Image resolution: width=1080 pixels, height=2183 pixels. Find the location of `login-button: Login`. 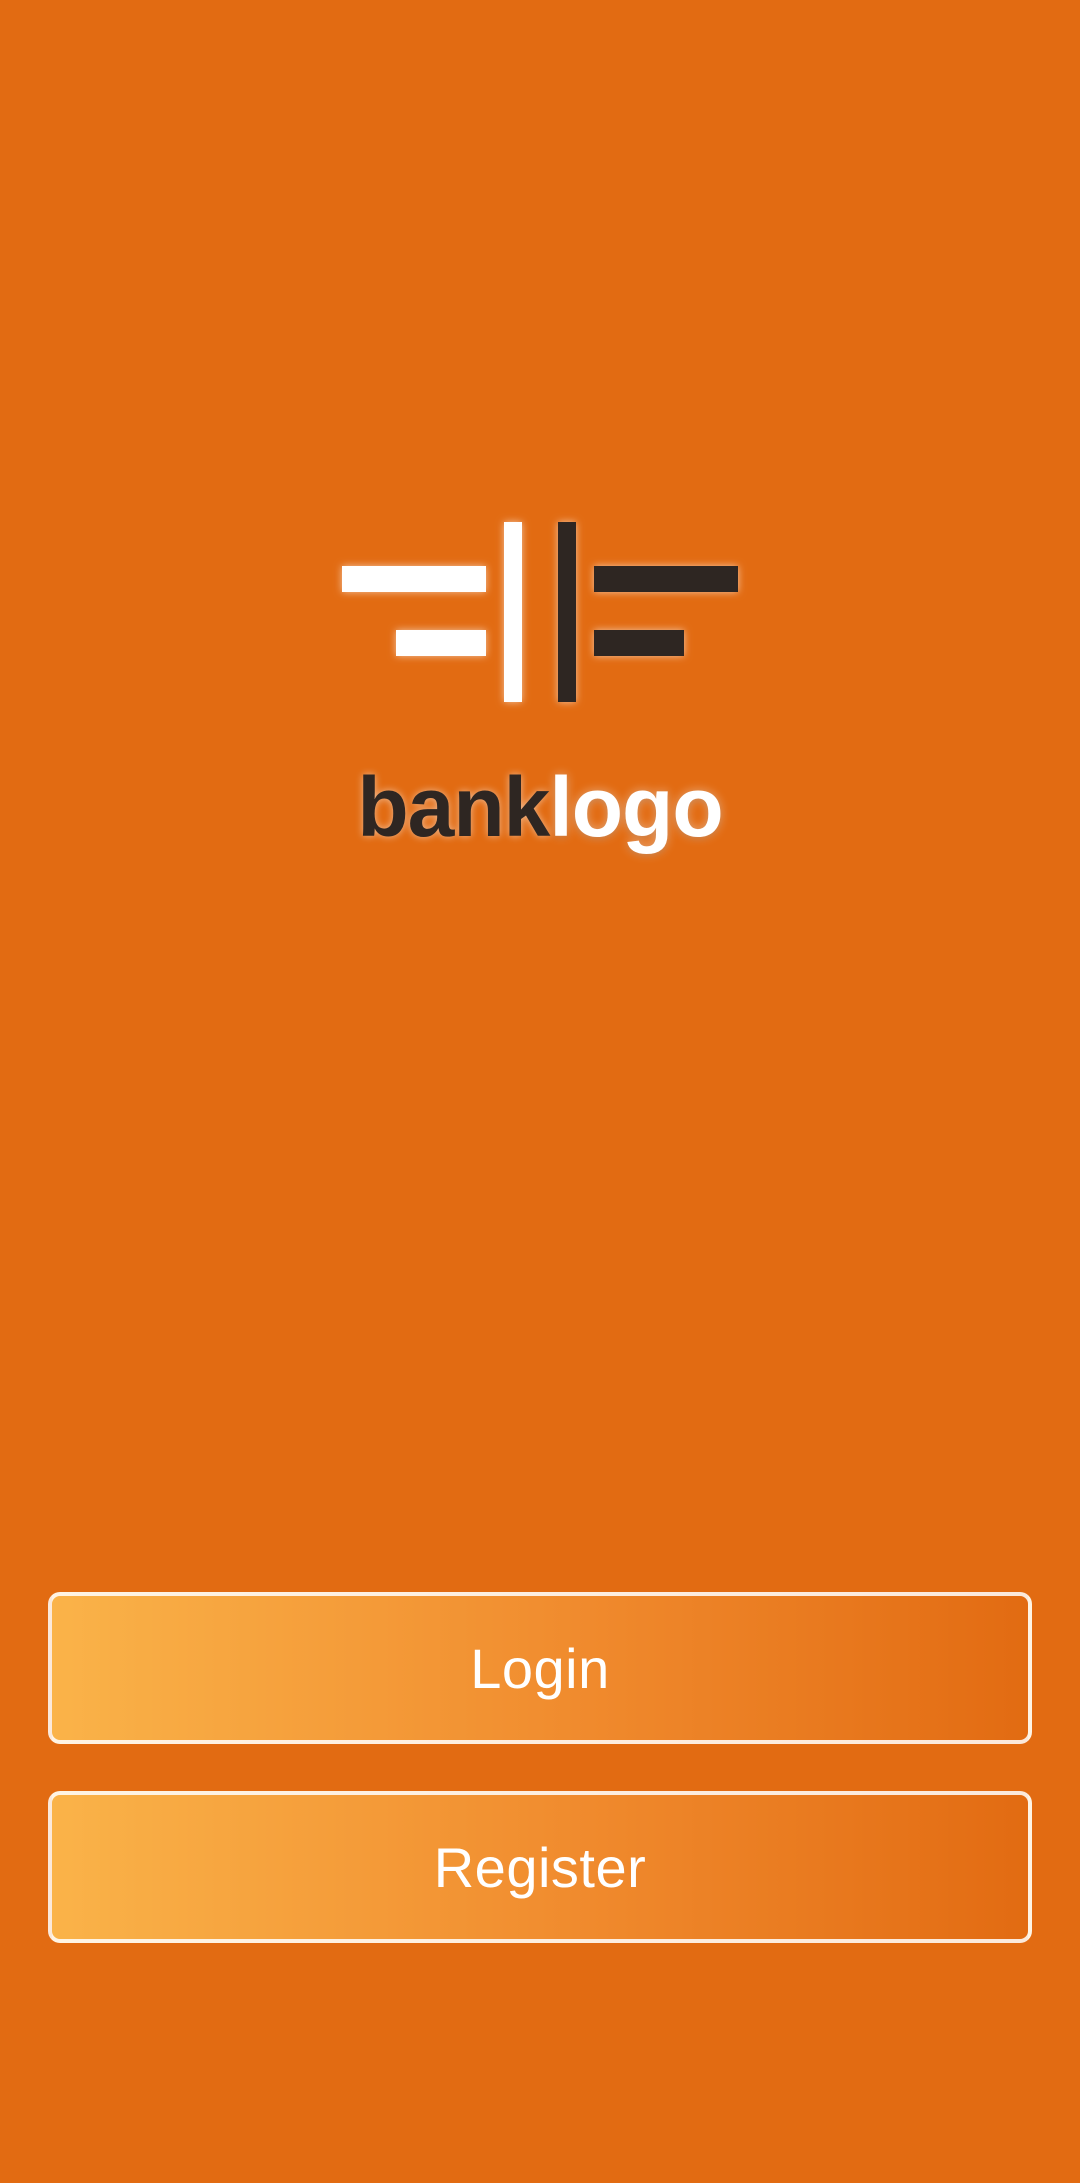

login-button: Login is located at coordinates (540, 1668).